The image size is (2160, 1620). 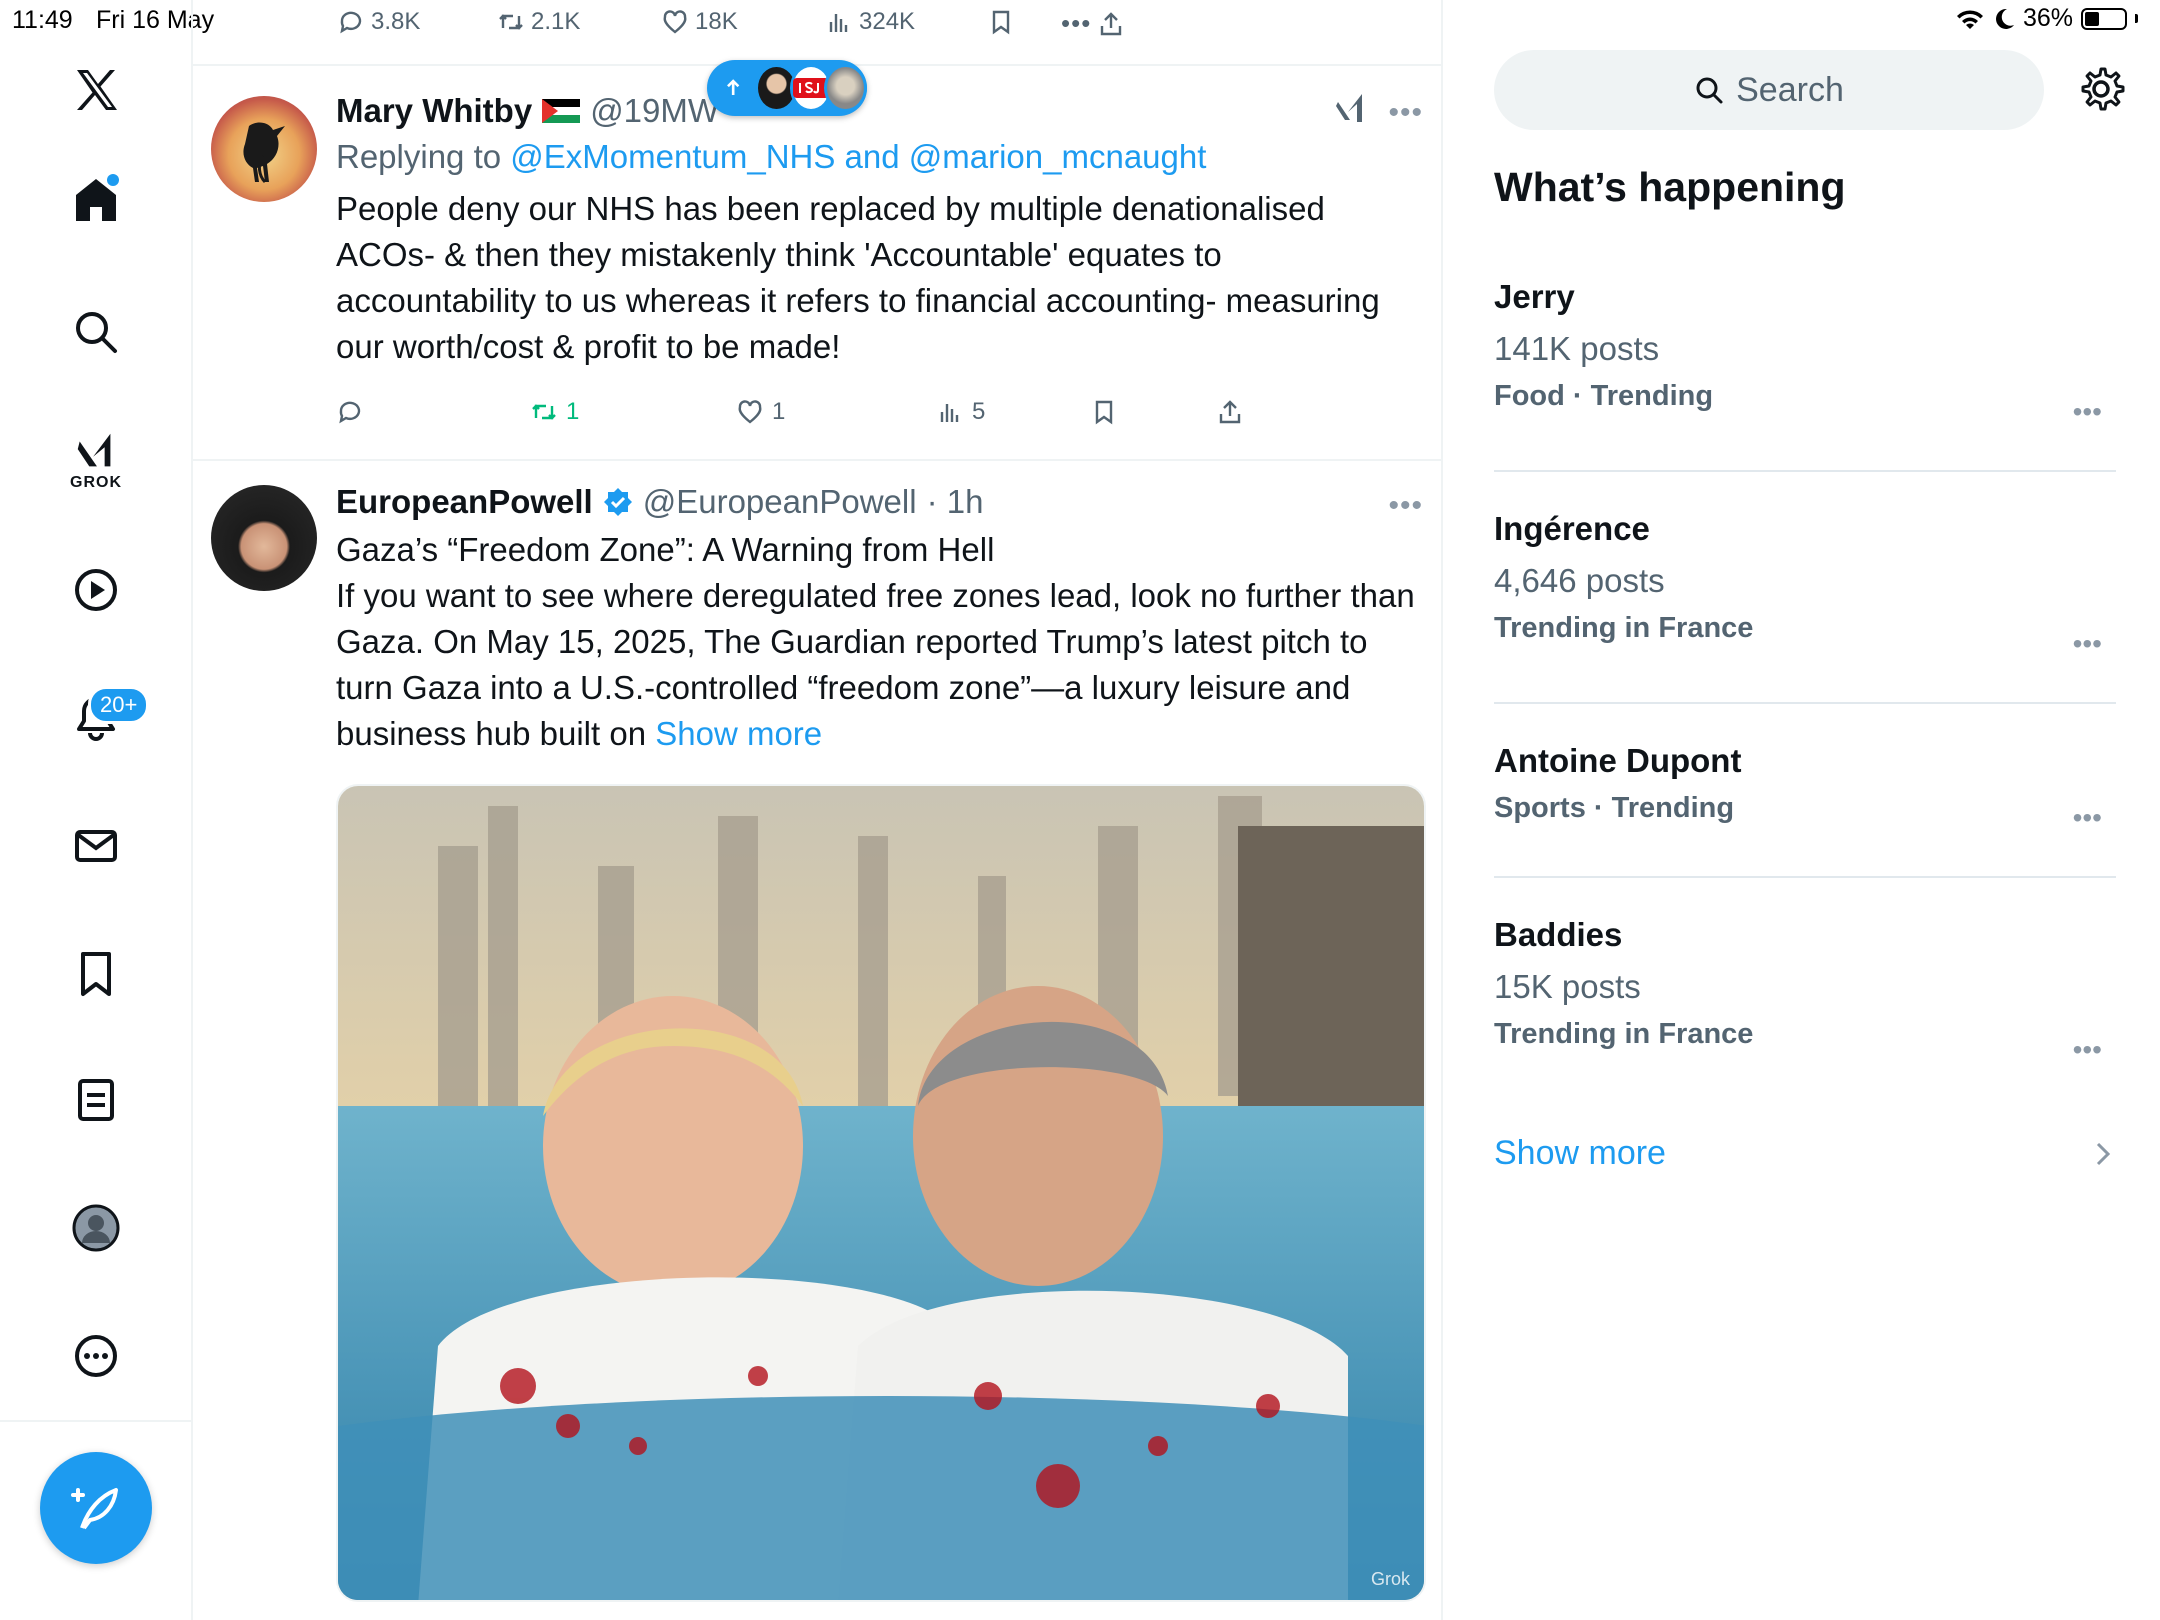 What do you see at coordinates (96, 590) in the screenshot?
I see `video-play-icon` at bounding box center [96, 590].